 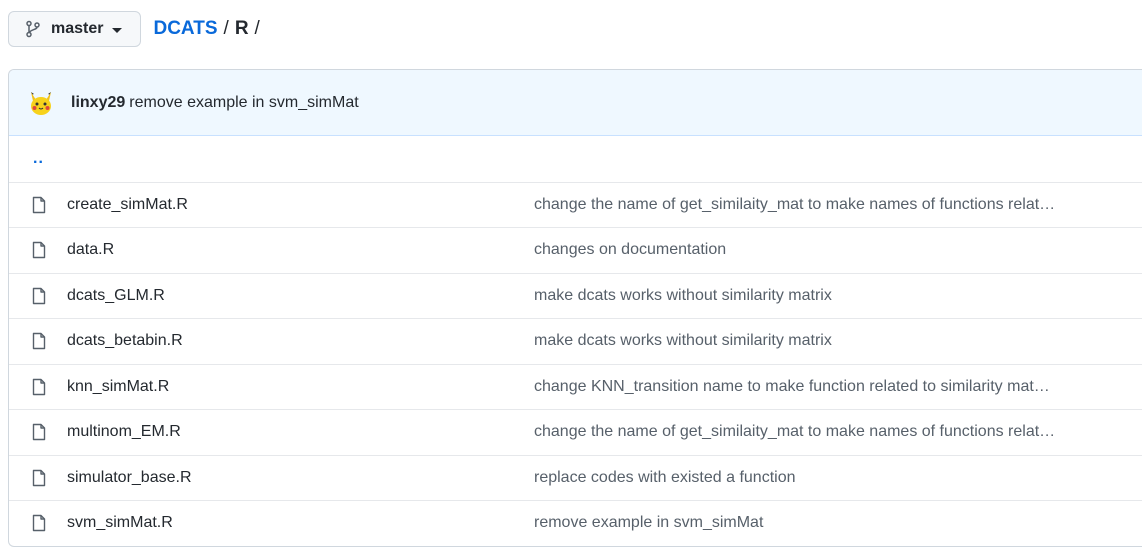 I want to click on breadcrumb-repo-link: DCATS, so click(x=185, y=29).